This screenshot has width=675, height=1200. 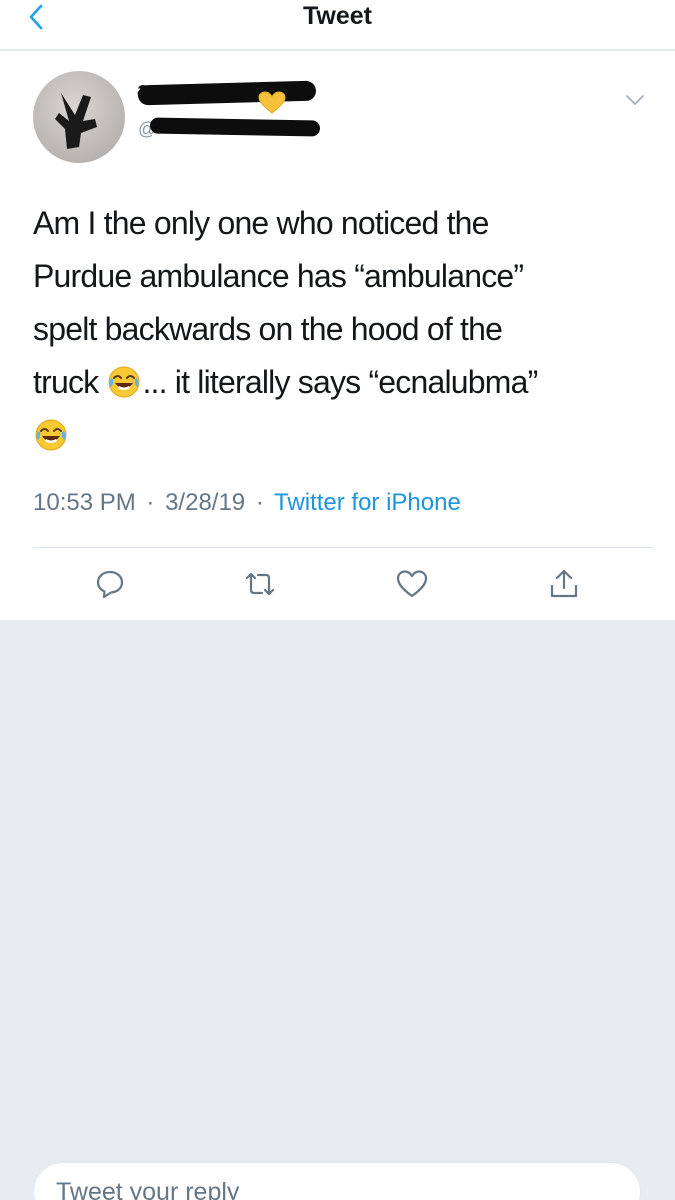 What do you see at coordinates (205, 502) in the screenshot?
I see `tweet-date: 3/28/19` at bounding box center [205, 502].